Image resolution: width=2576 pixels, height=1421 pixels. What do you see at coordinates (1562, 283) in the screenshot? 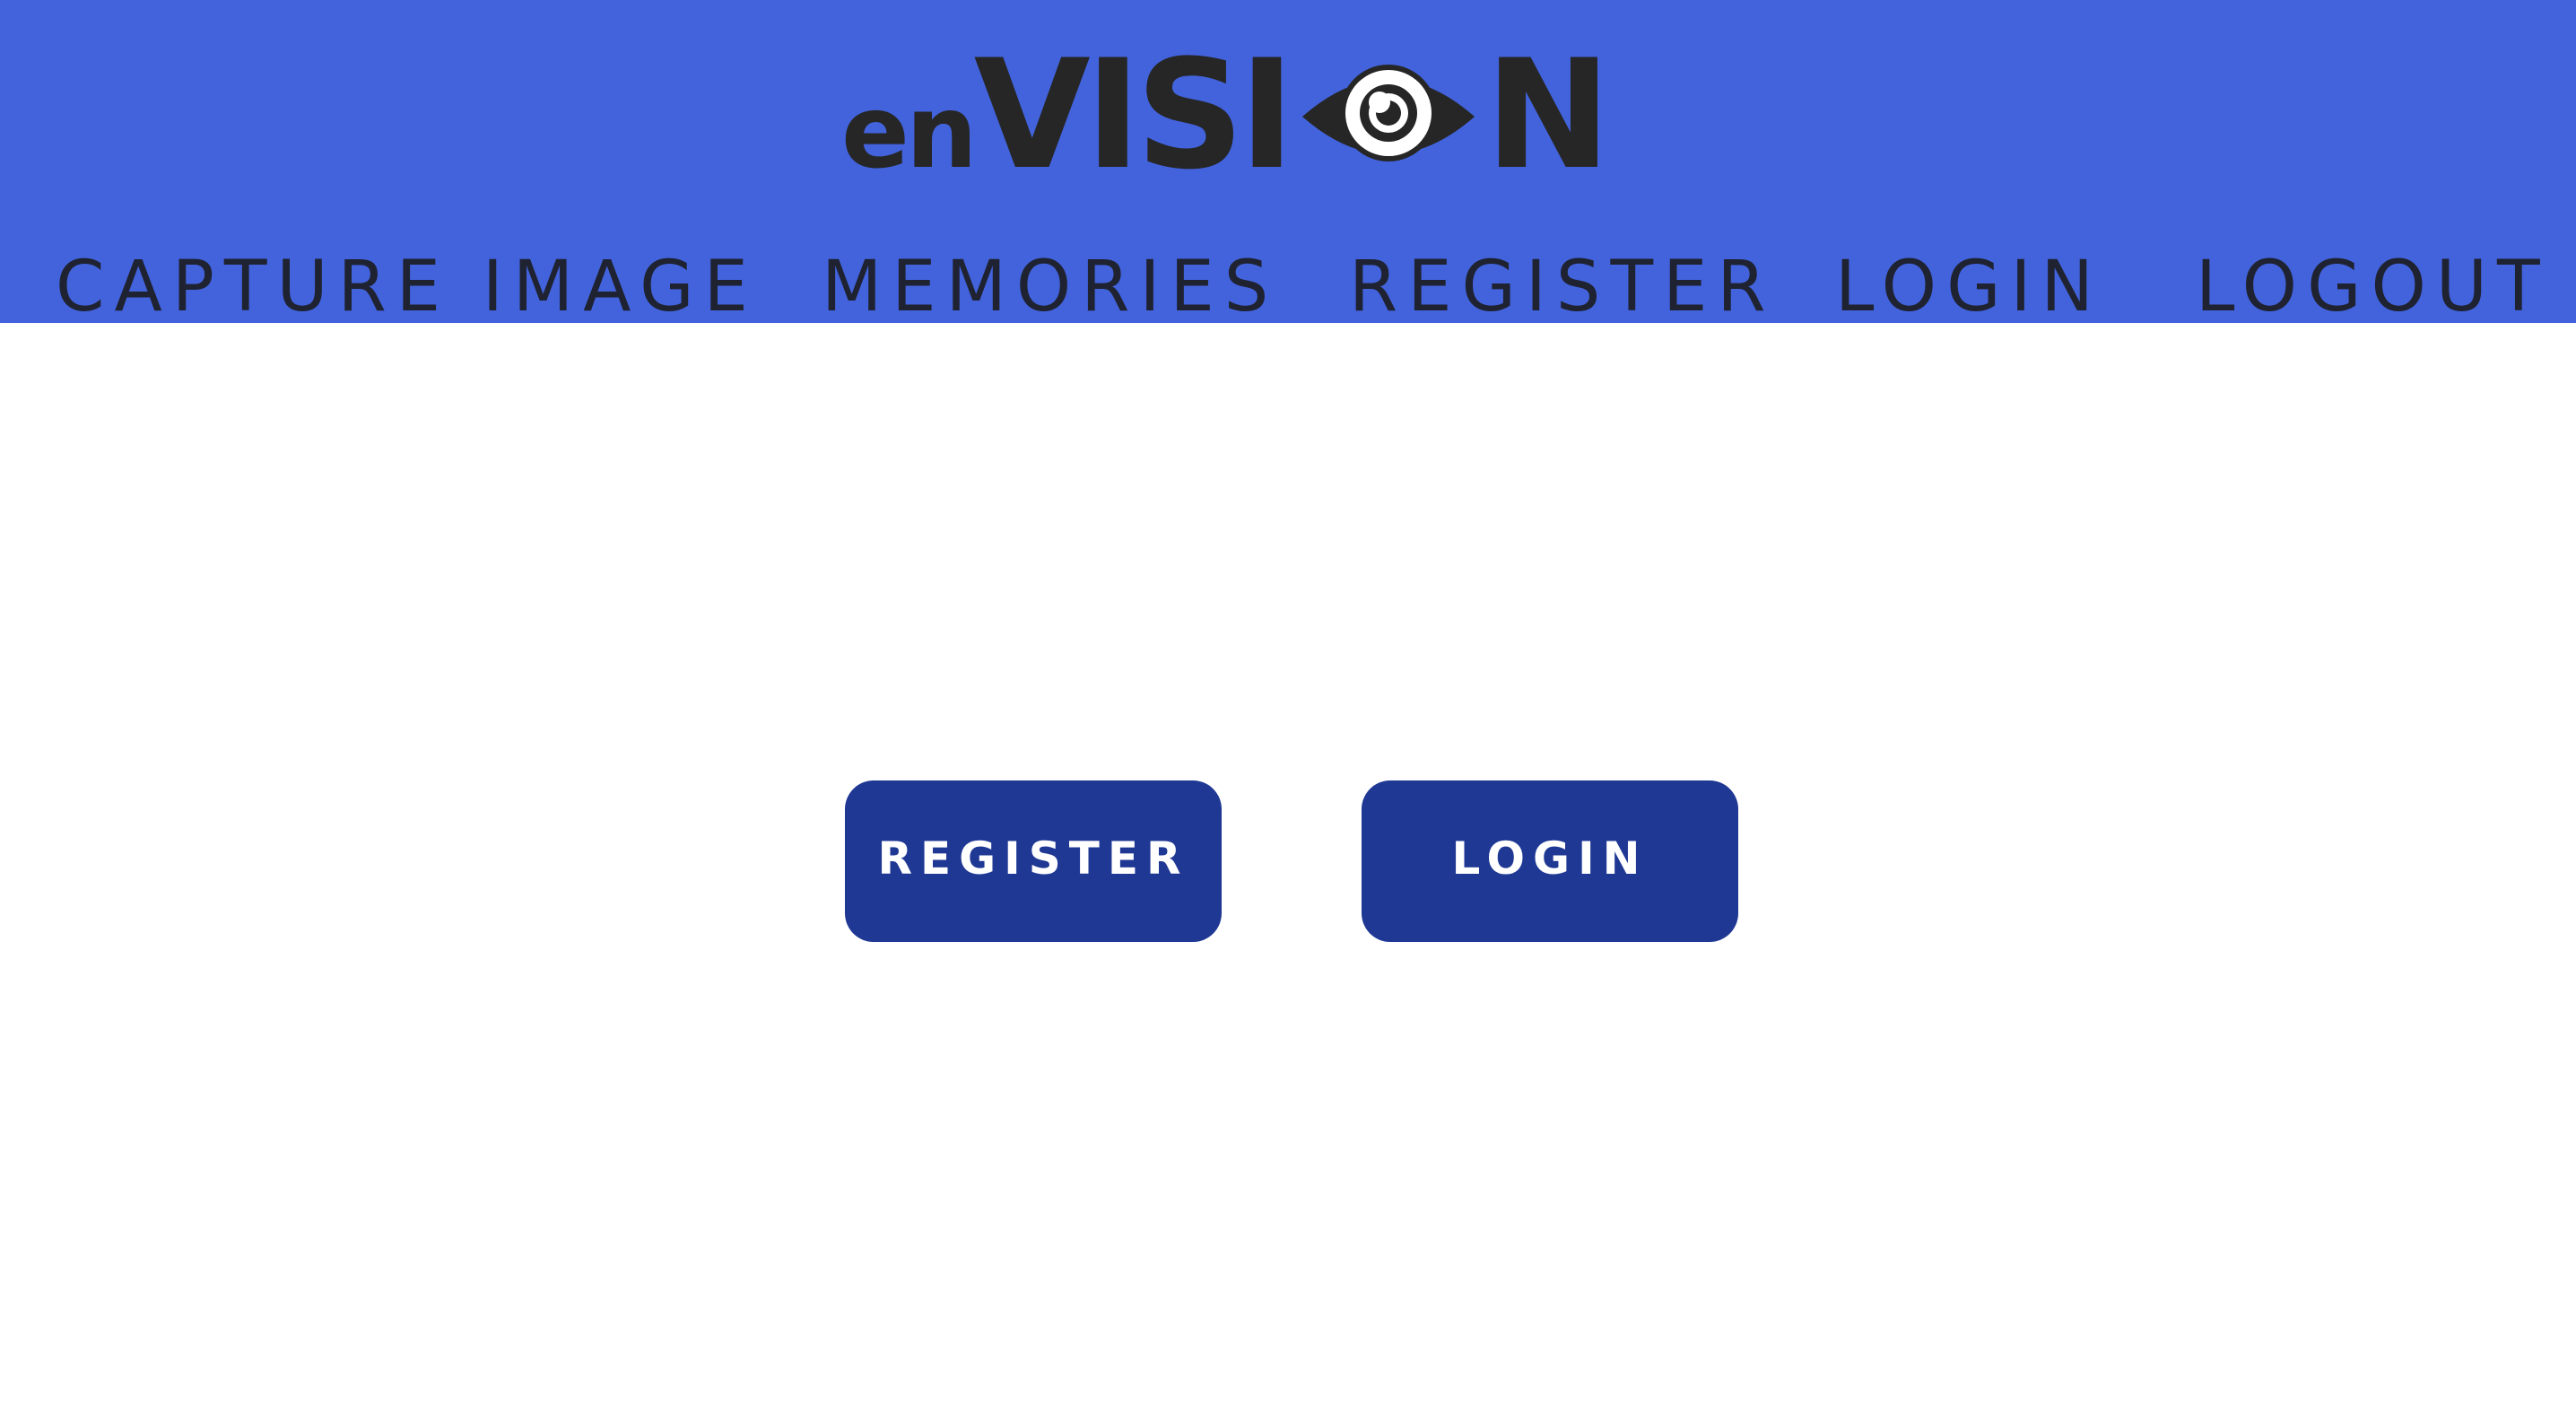
I see `nav-register: REGISTER` at bounding box center [1562, 283].